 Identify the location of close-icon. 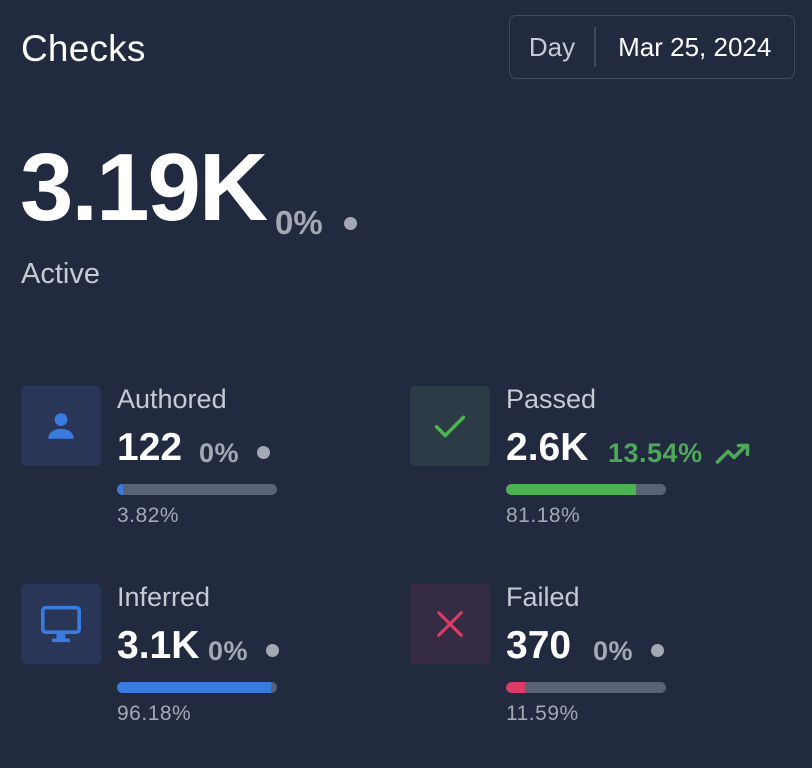
(450, 624).